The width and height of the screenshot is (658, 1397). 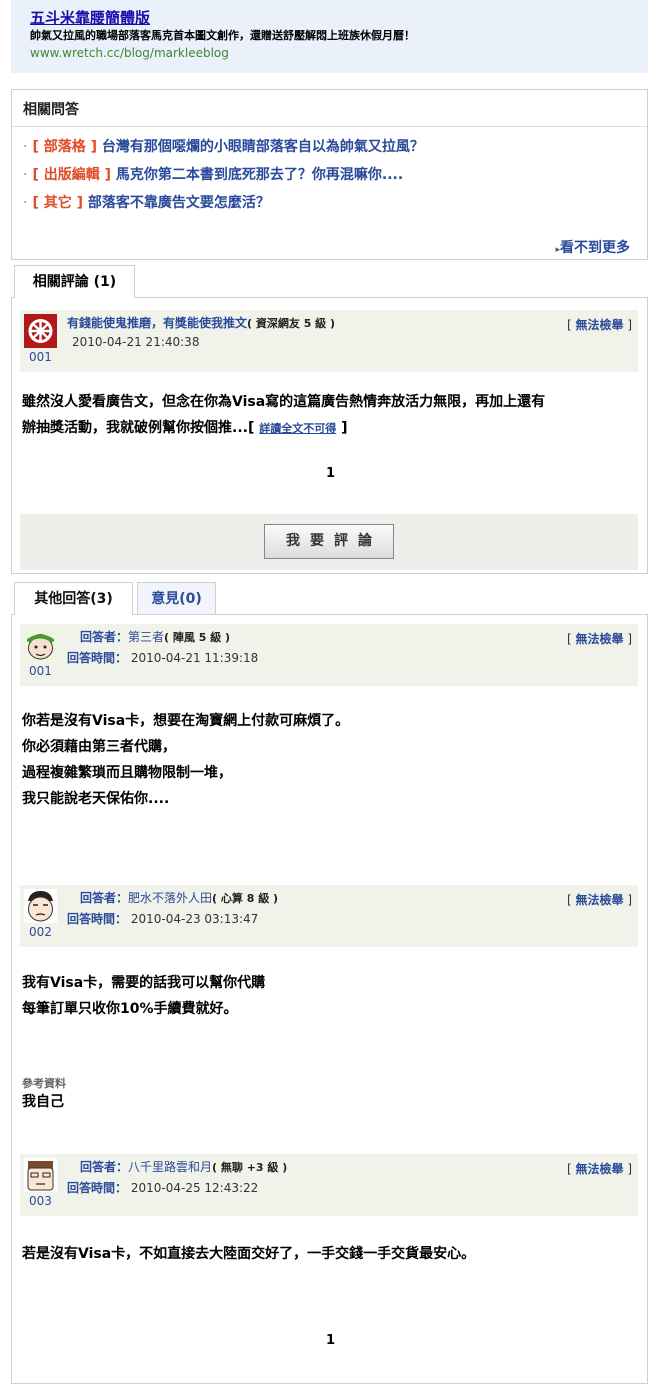 I want to click on answers-page-number: 1, so click(x=330, y=1340).